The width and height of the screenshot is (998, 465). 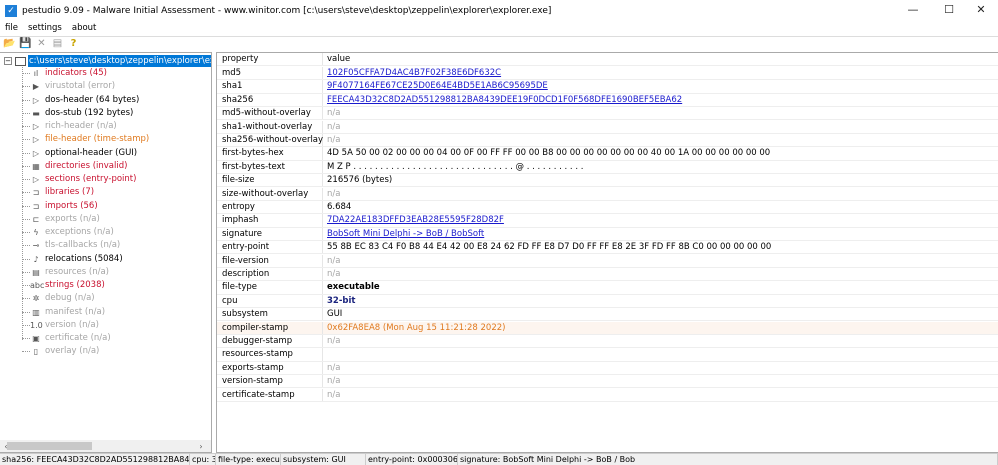 I want to click on property-value: BobSoft Mini Delphi -> BoB / BobSoft, so click(x=403, y=234).